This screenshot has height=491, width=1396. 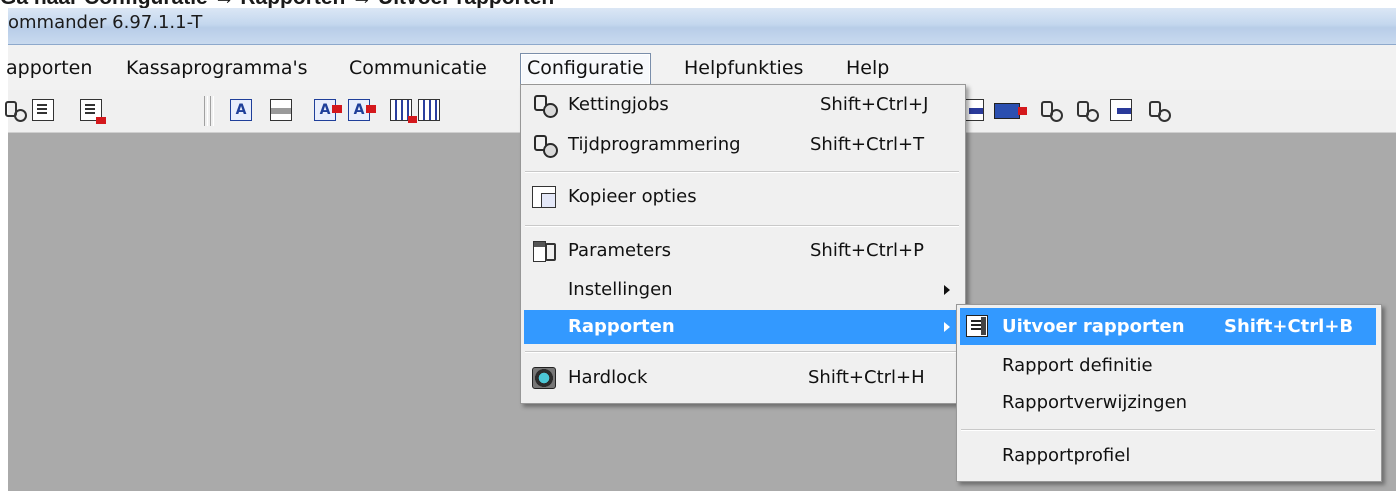 I want to click on menu-item-uitvoer-rapporten: Uitvoer rapporten Shift+Ctrl+B, so click(x=1168, y=326).